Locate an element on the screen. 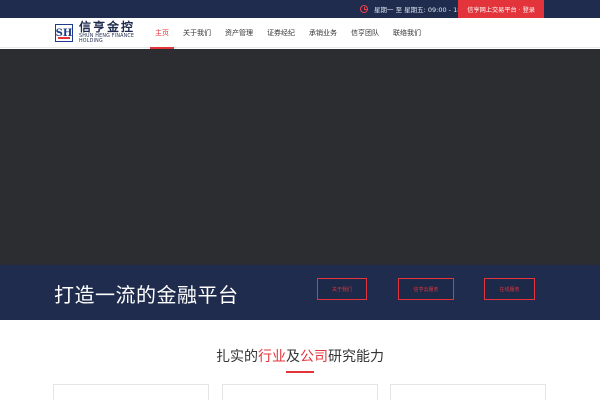 Image resolution: width=600 pixels, height=400 pixels. cloud-service-button-label: 信亨云服务 is located at coordinates (426, 289).